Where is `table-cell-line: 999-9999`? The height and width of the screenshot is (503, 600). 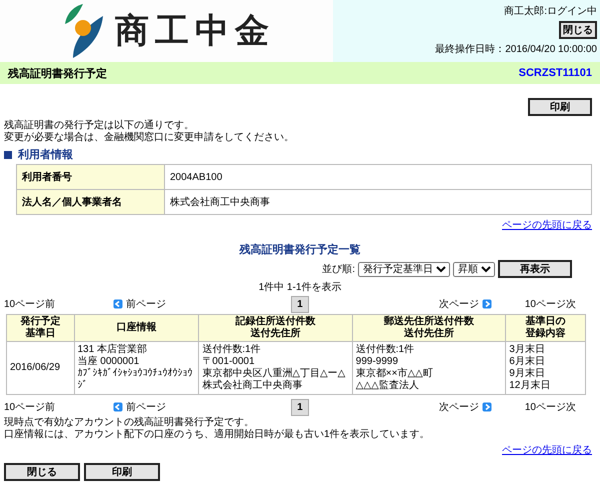
table-cell-line: 999-9999 is located at coordinates (378, 362).